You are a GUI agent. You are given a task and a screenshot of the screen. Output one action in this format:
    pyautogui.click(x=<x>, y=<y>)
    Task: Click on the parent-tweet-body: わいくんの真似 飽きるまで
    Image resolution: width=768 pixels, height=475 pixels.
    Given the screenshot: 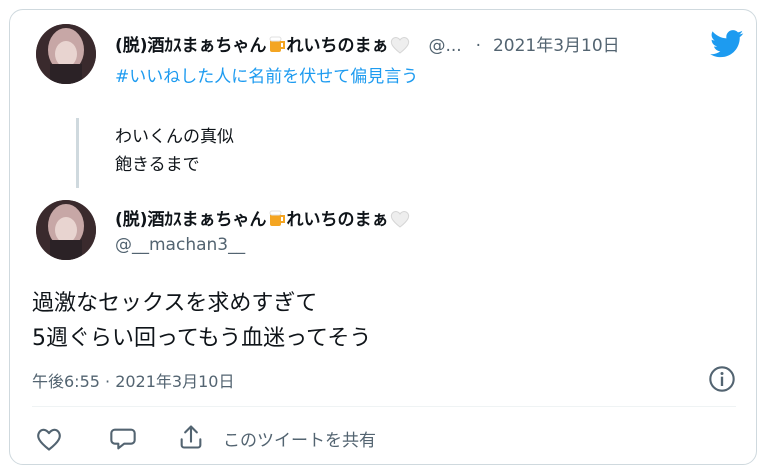 What is the action you would take?
    pyautogui.click(x=174, y=151)
    